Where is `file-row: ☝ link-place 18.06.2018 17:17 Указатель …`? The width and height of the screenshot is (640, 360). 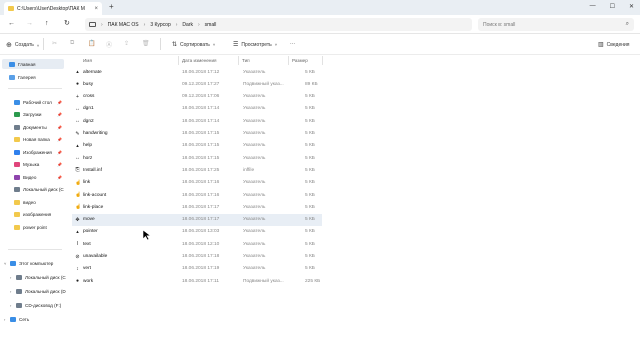
file-row: ☝ link-place 18.06.2018 17:17 Указатель … is located at coordinates (197, 207).